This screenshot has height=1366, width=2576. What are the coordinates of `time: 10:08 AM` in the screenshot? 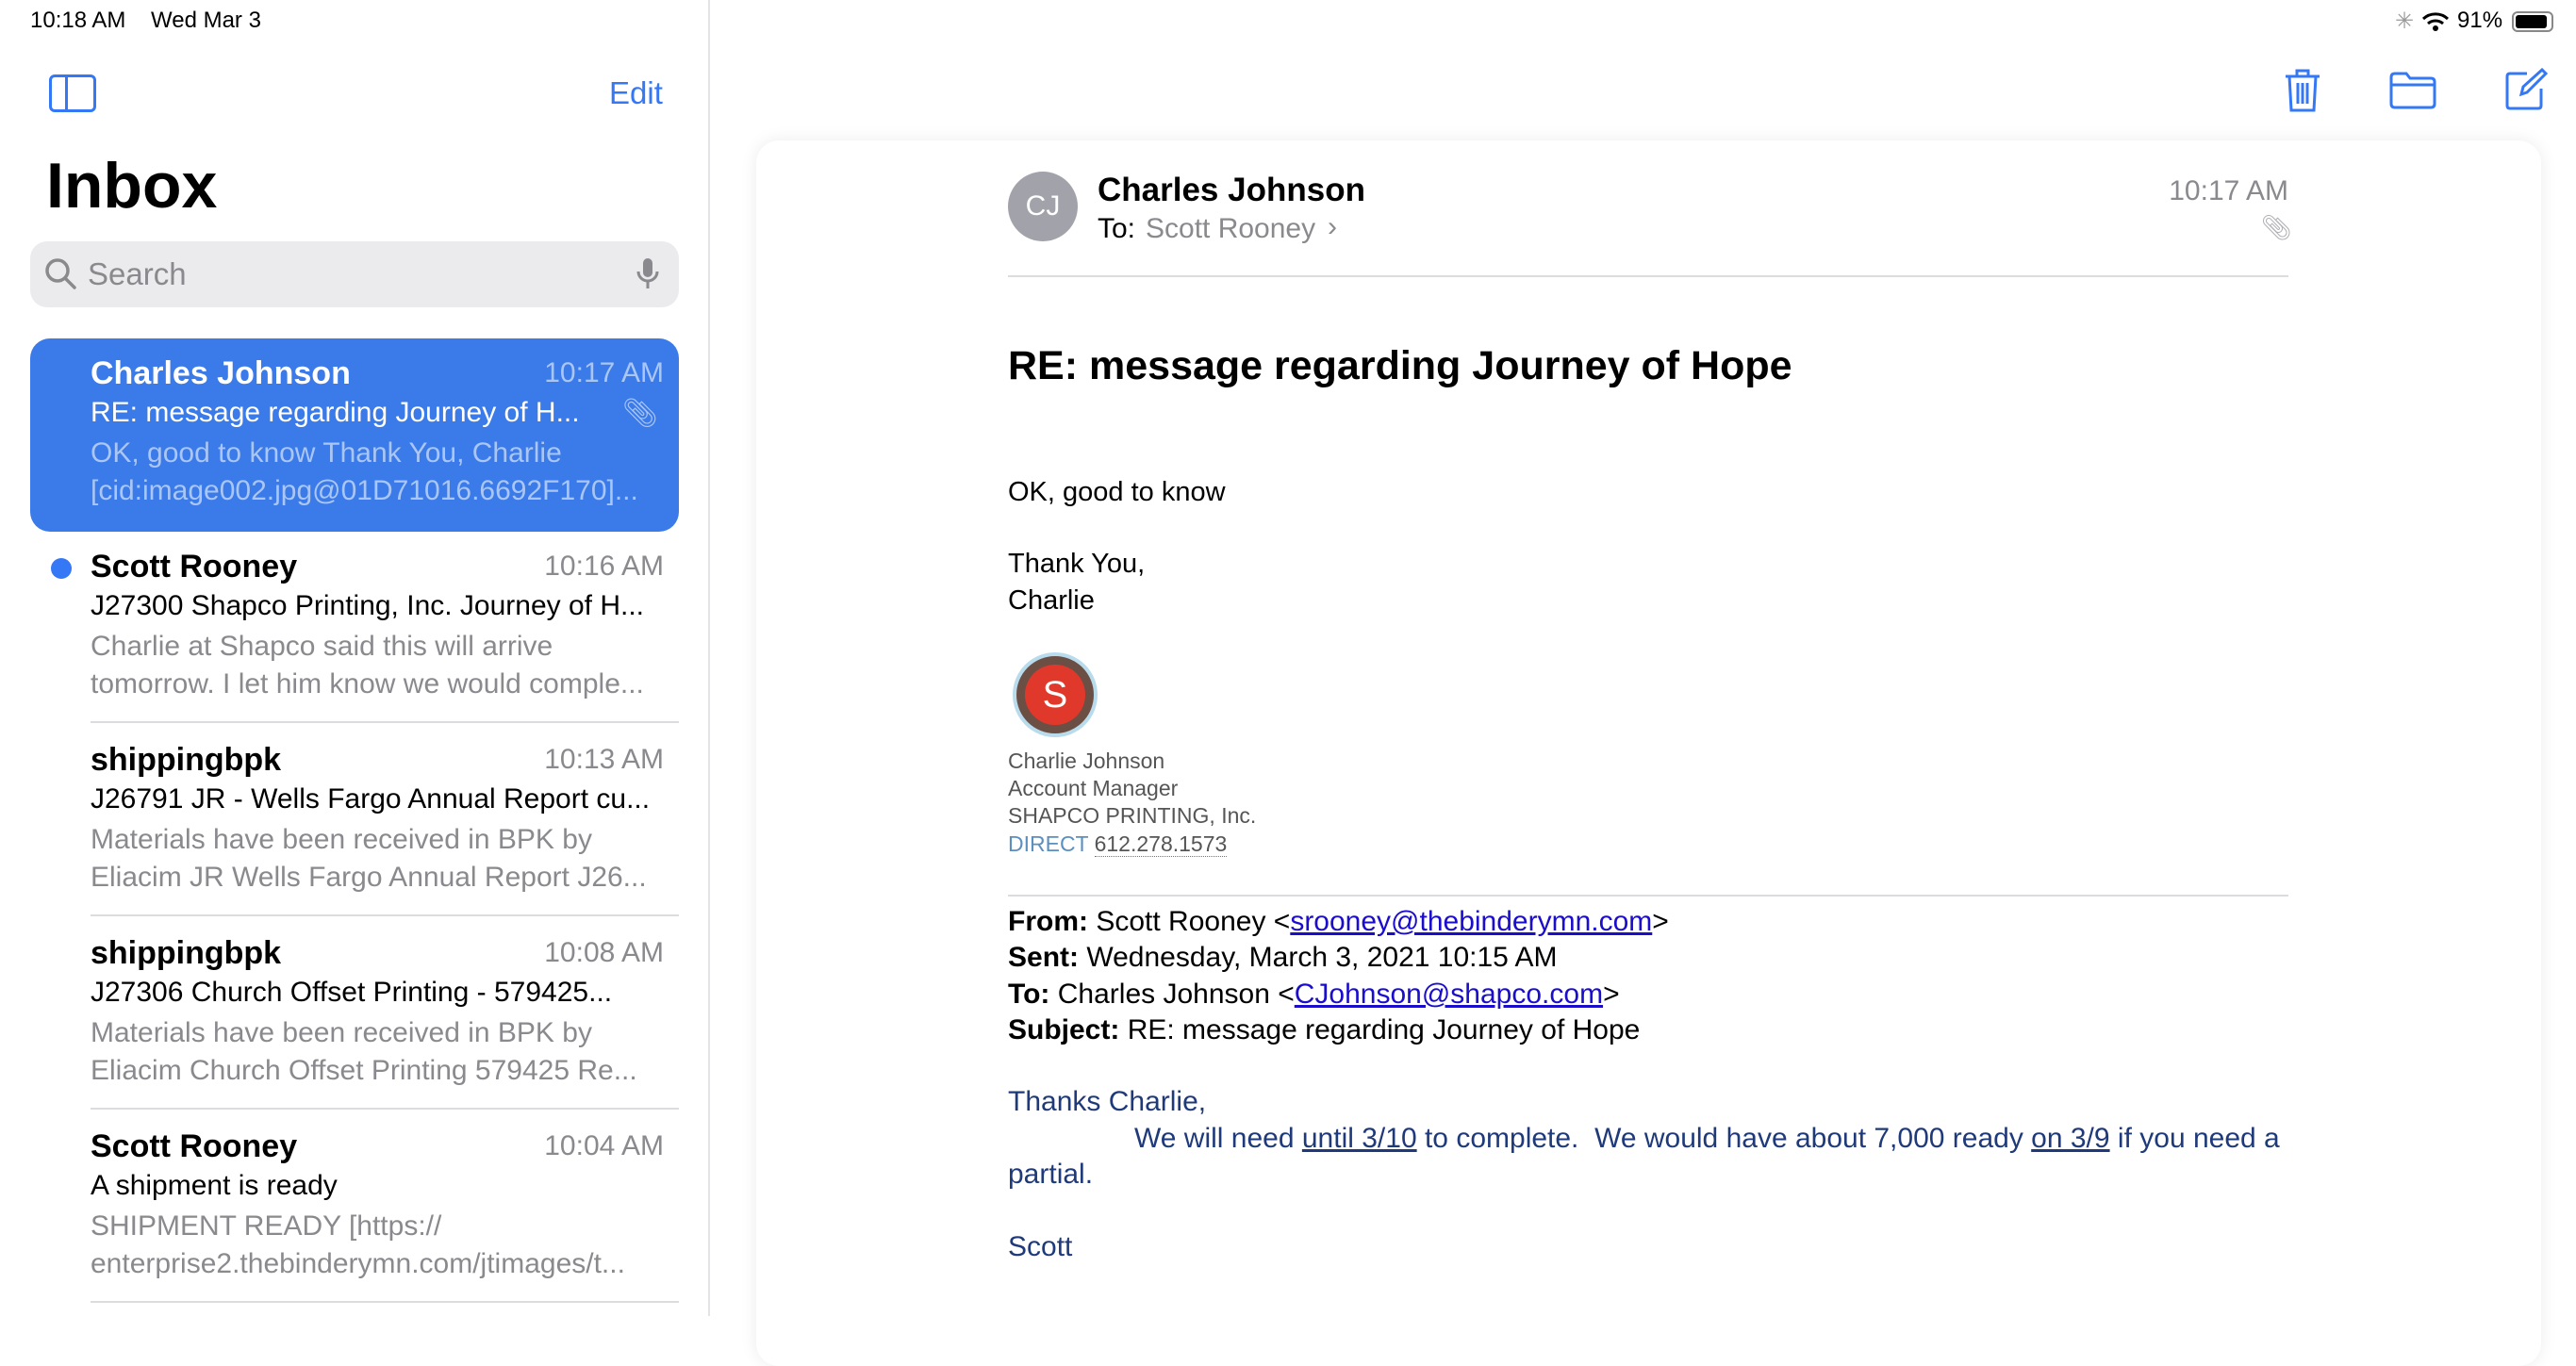 It's located at (604, 953).